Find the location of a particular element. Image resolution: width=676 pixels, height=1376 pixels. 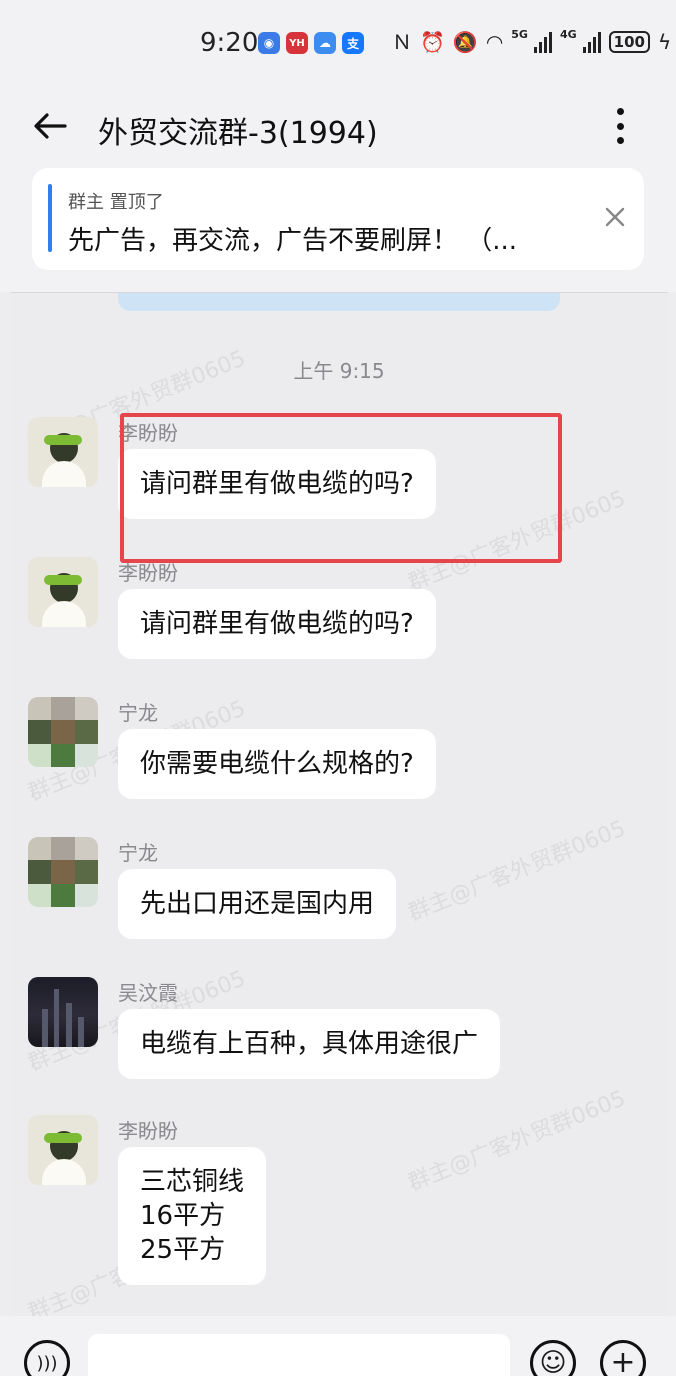

pinned-meta: 群主 置顶了 is located at coordinates (116, 202).